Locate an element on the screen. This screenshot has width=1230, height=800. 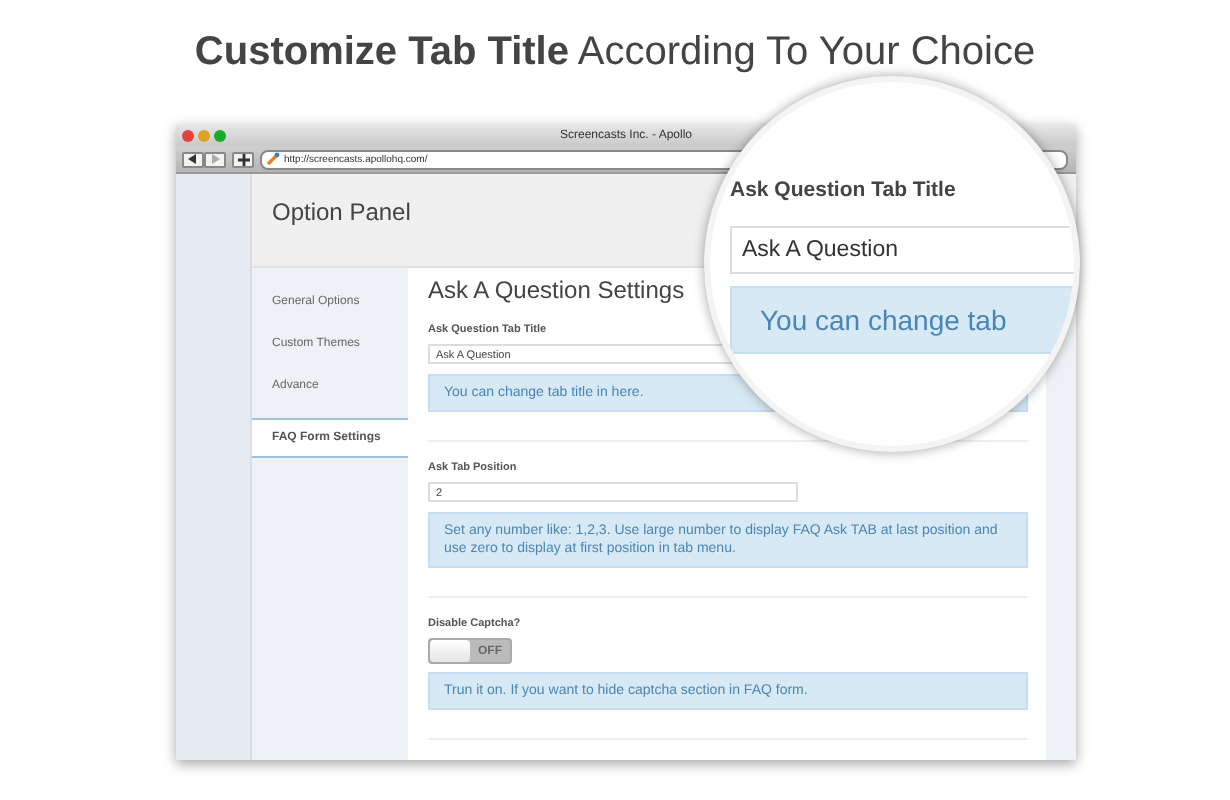
magnified-help-text: You can change tab is located at coordinates (902, 320).